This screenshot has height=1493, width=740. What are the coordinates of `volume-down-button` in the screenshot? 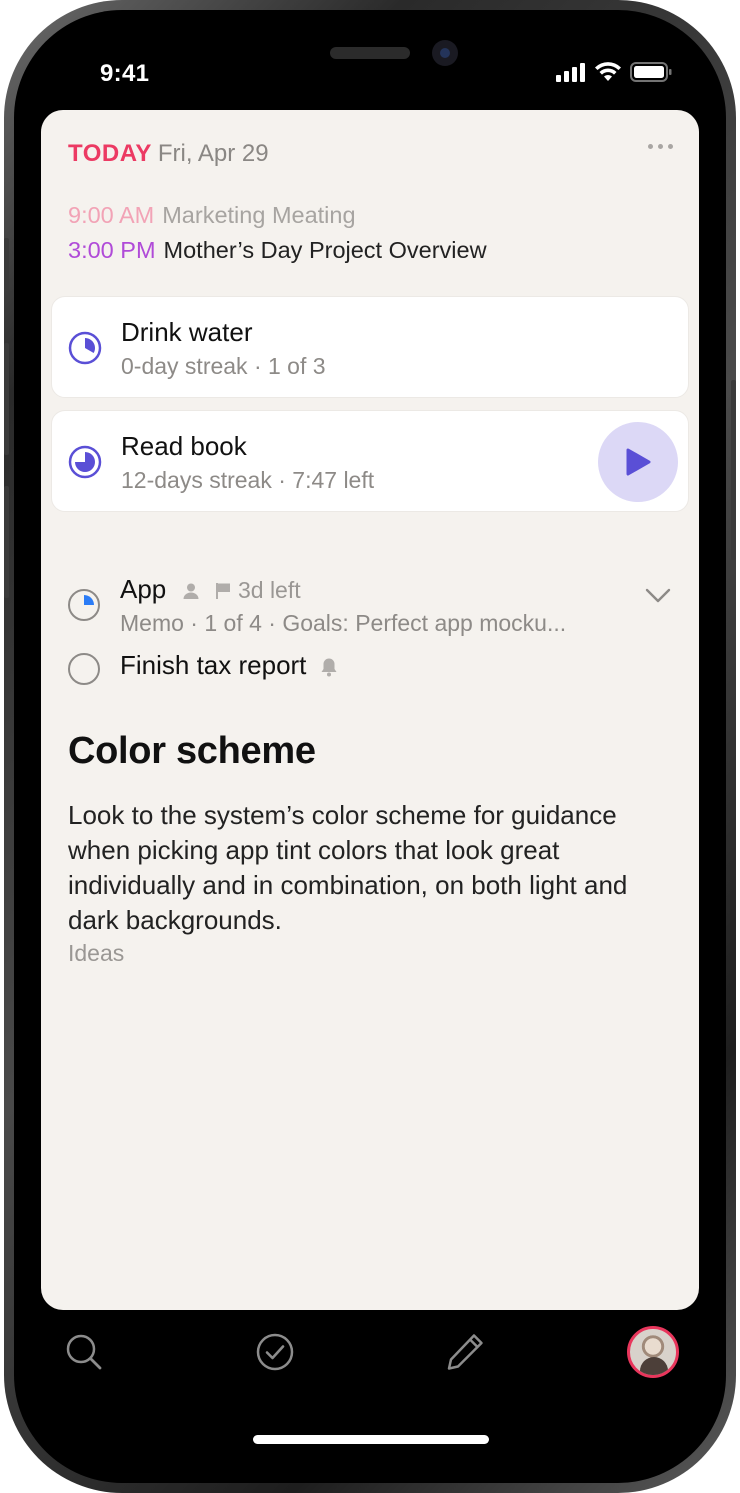 It's located at (6, 542).